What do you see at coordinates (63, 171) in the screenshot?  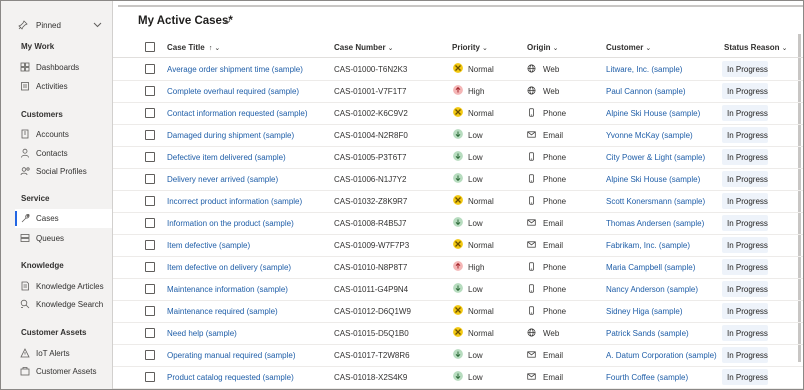 I see `sidebar-item-social-profiles: Social Profiles` at bounding box center [63, 171].